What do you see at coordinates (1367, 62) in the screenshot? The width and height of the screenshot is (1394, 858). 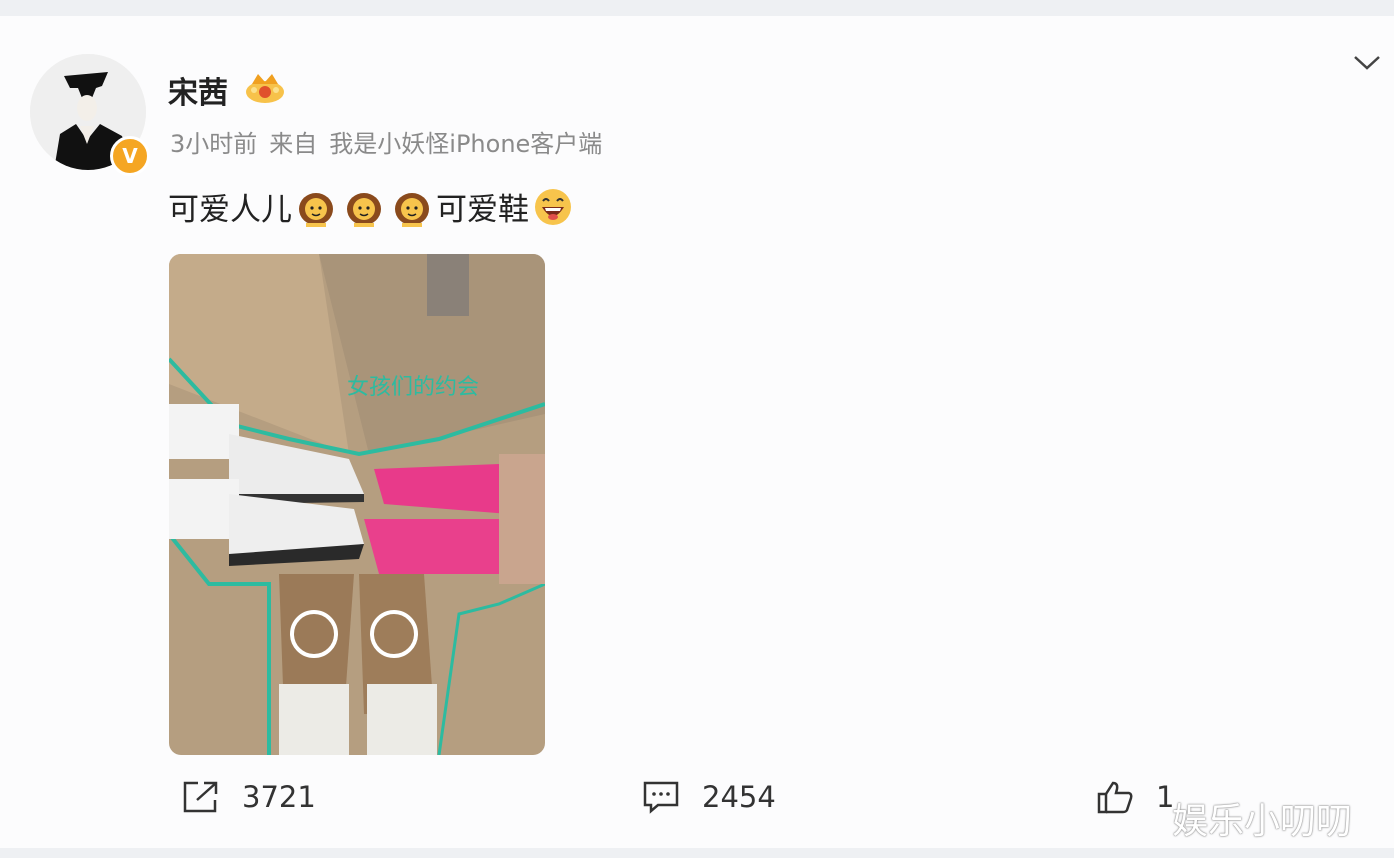 I see `chevron-down-icon` at bounding box center [1367, 62].